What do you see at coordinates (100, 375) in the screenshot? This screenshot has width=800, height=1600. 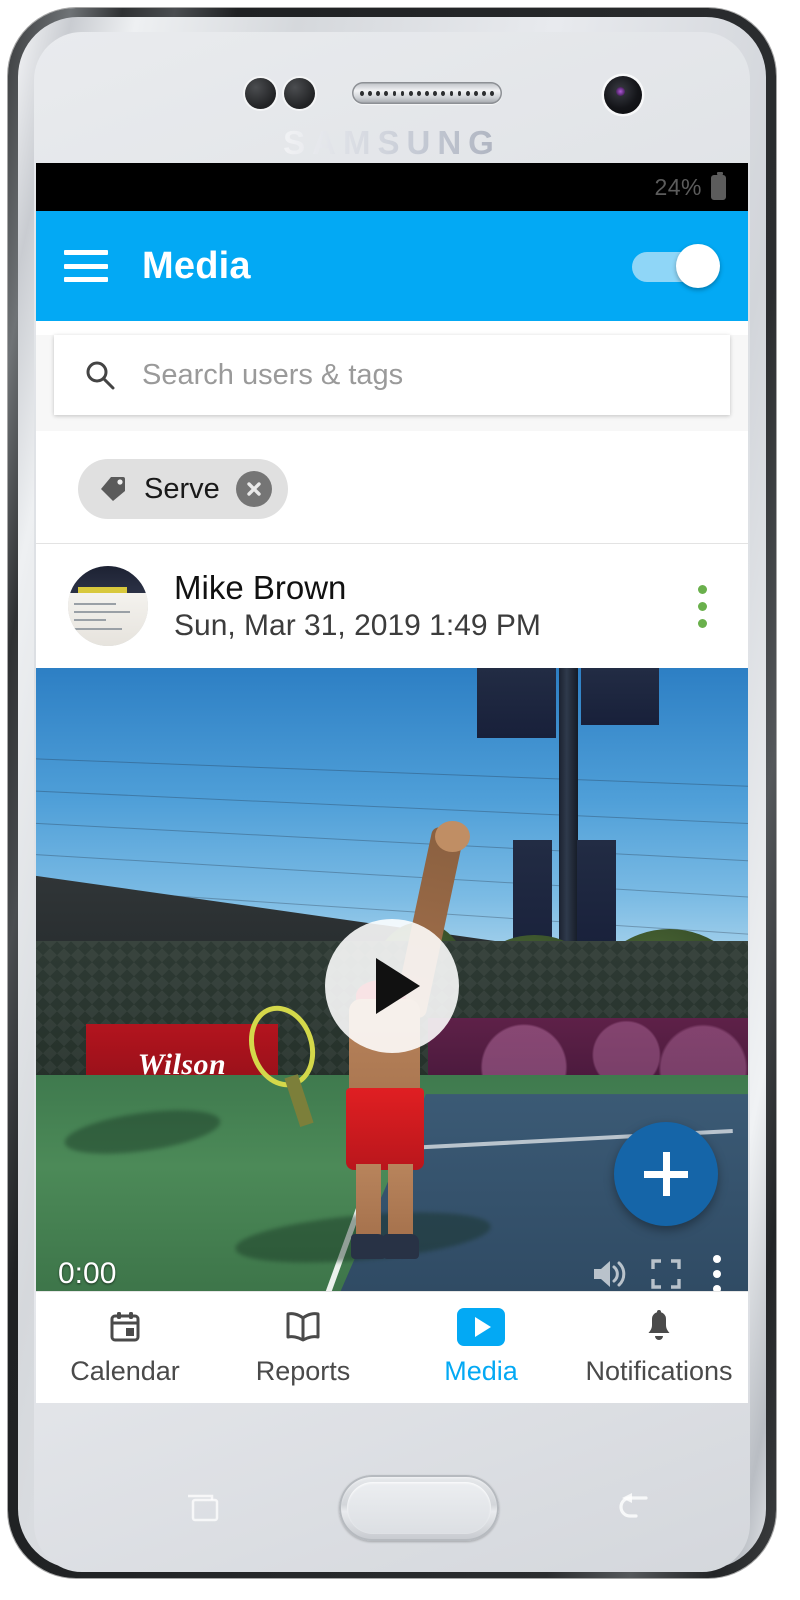 I see `search-icon` at bounding box center [100, 375].